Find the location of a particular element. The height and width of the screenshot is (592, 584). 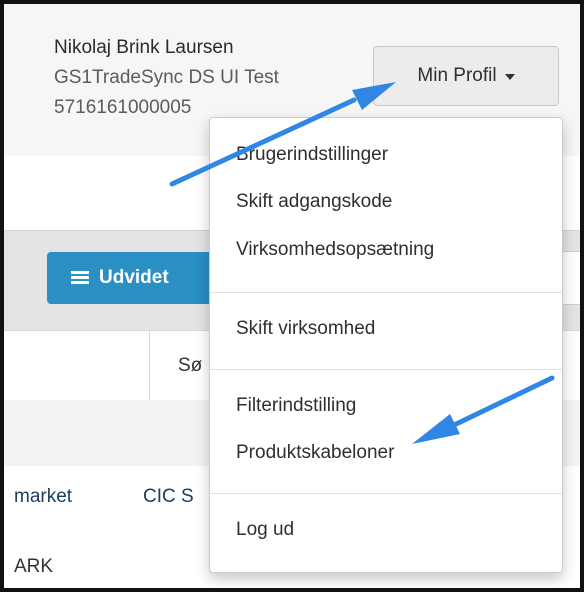

advanced-search-button-label: Udvidet is located at coordinates (134, 277).